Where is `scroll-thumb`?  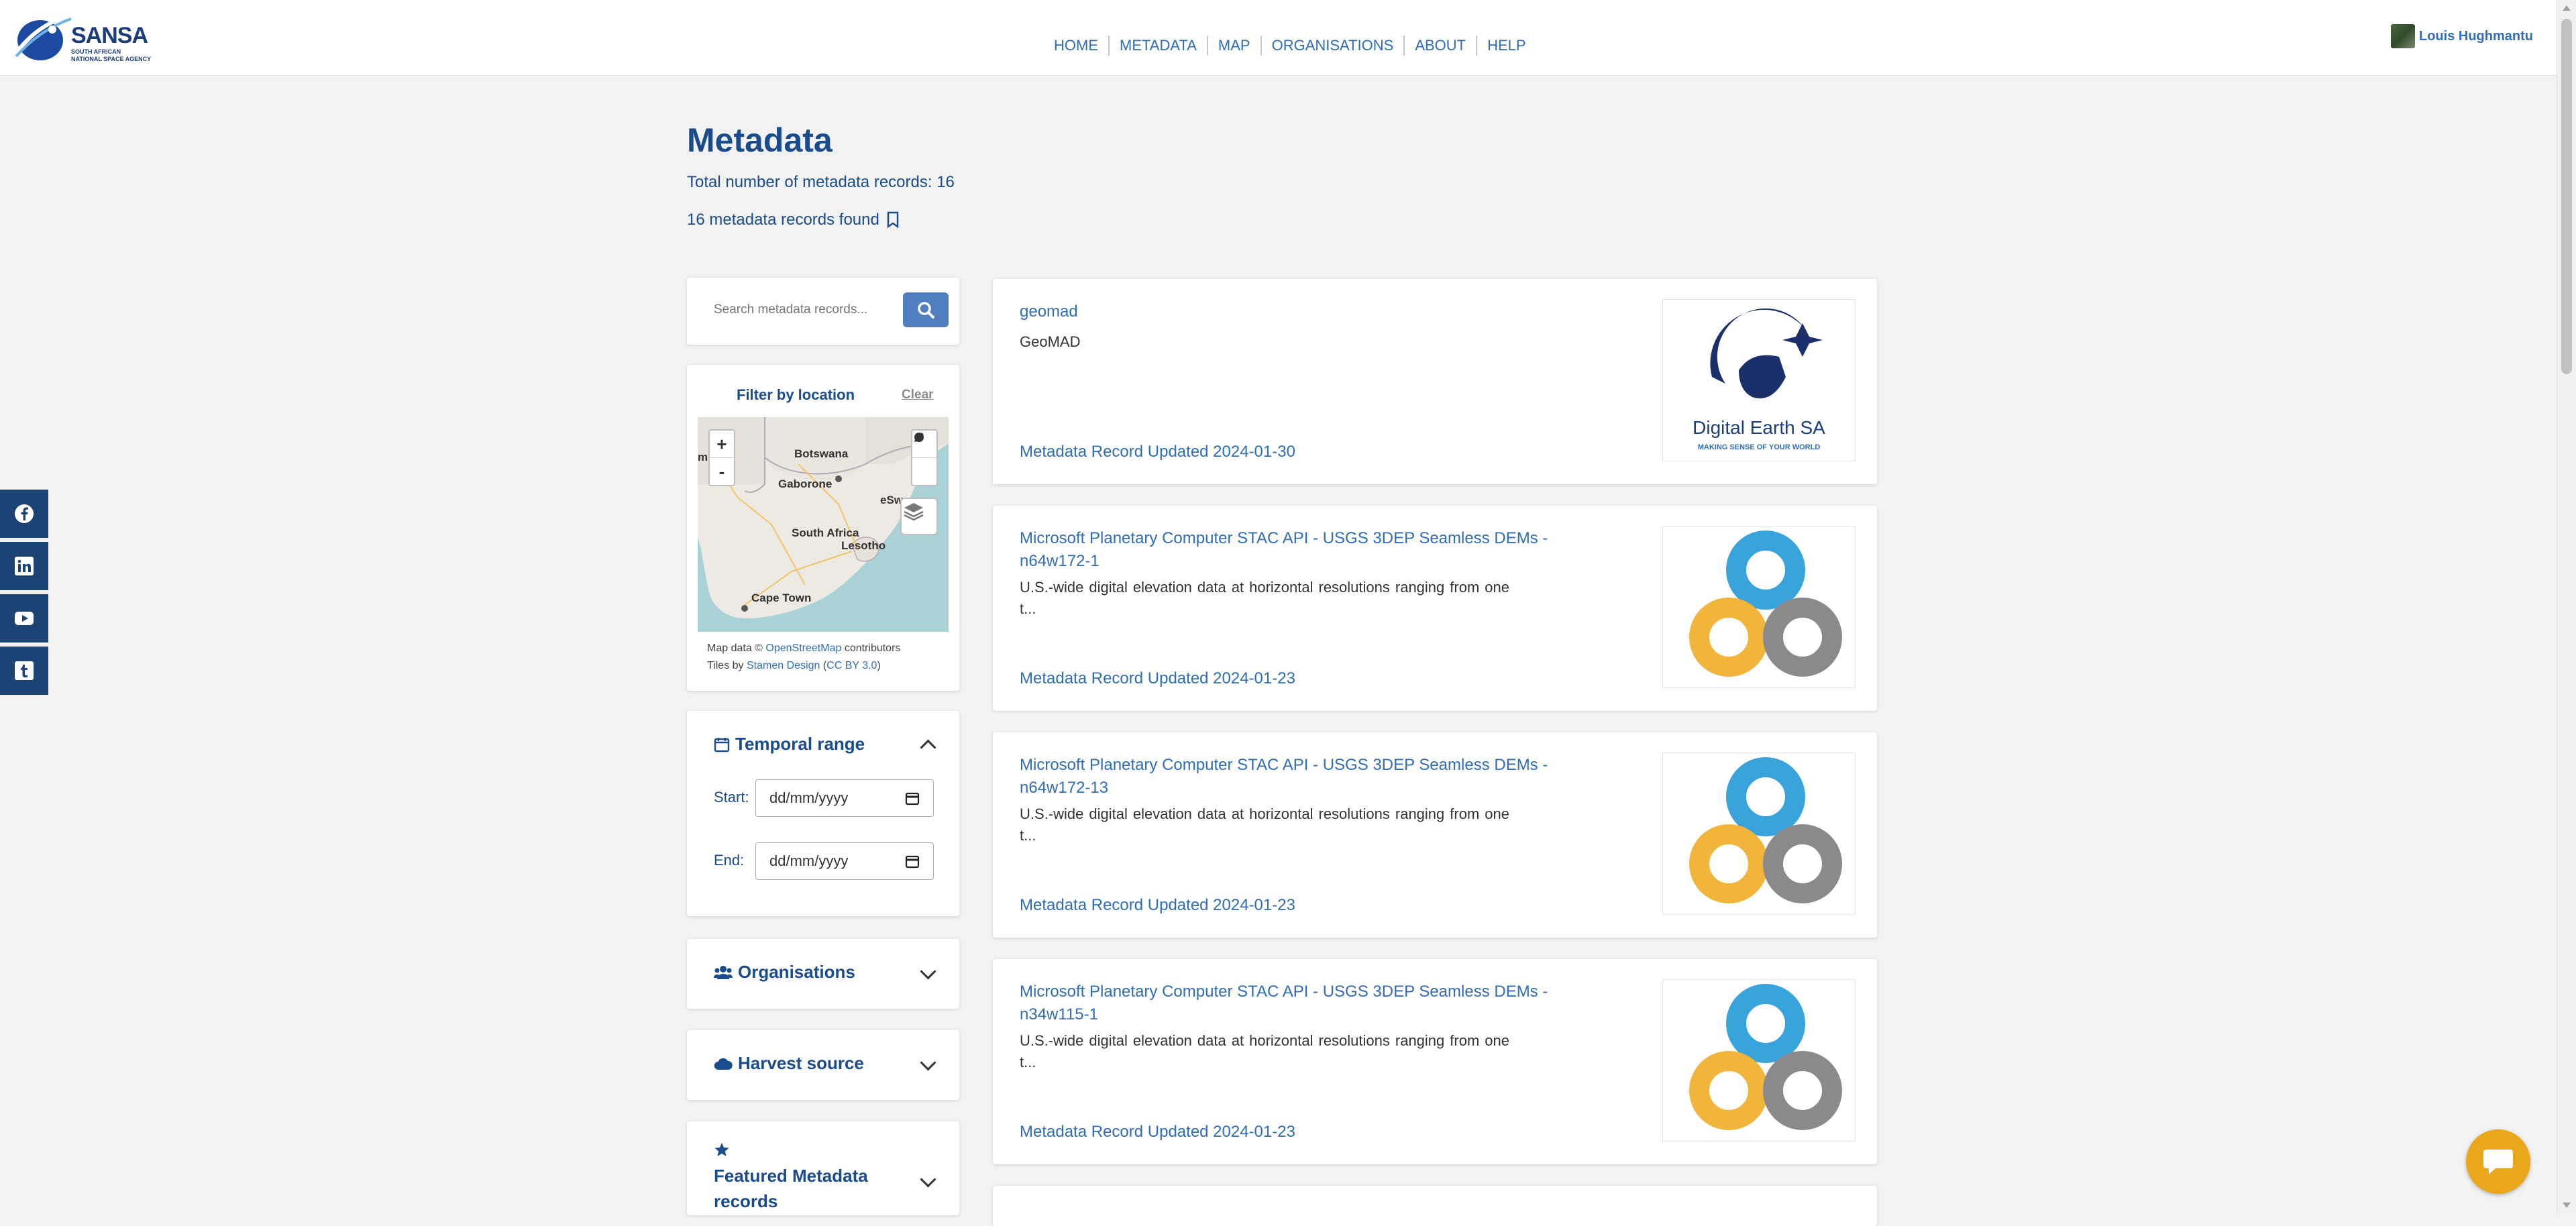
scroll-thumb is located at coordinates (2566, 196).